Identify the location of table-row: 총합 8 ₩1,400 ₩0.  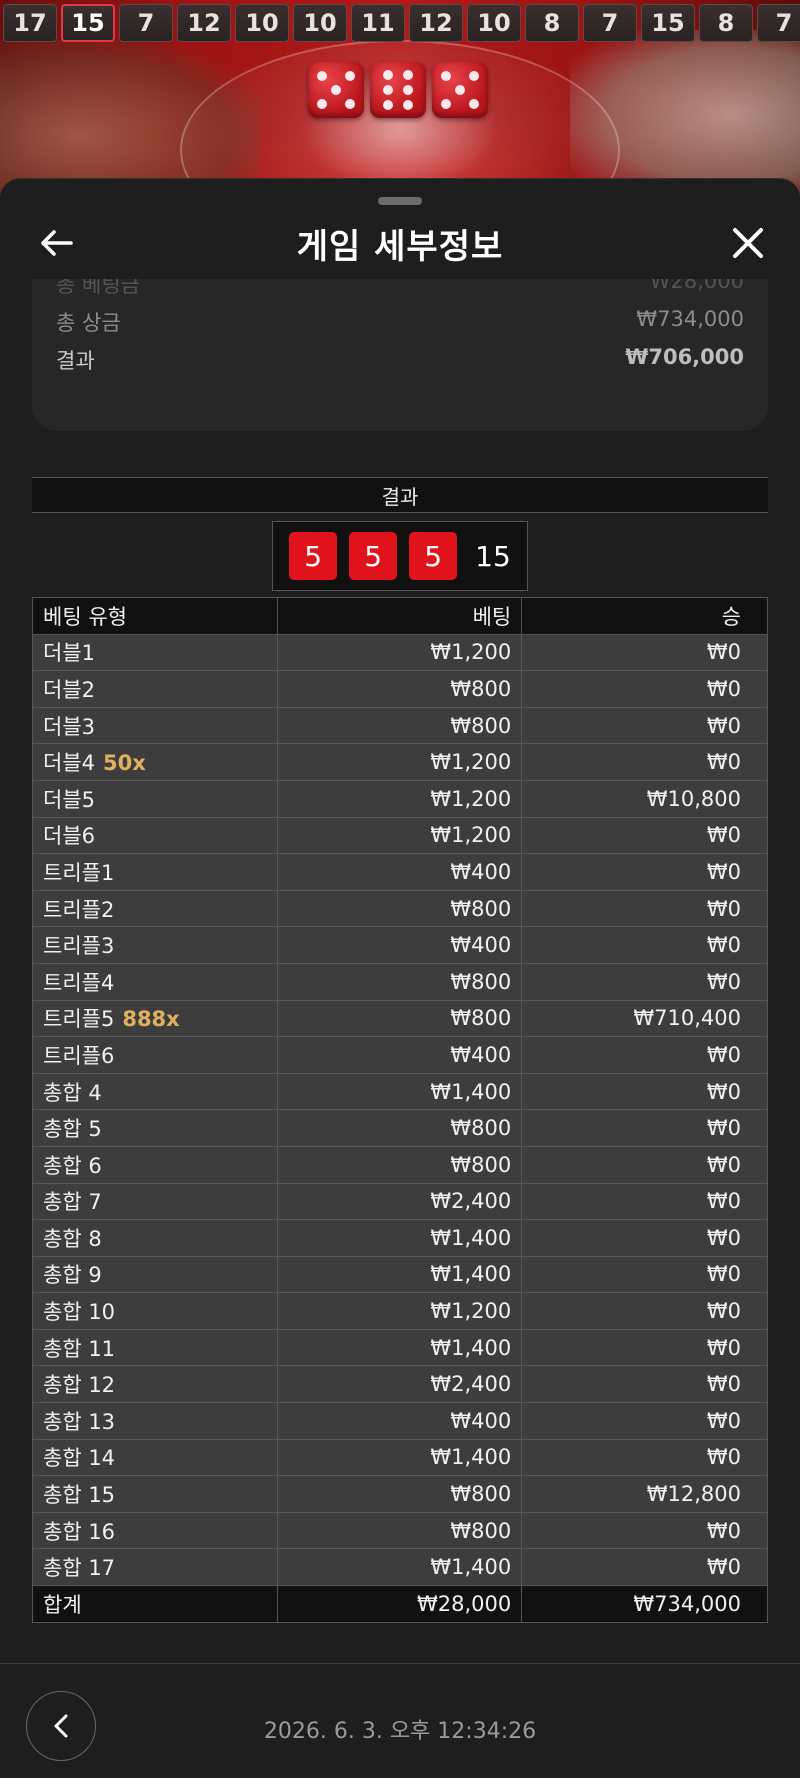
(400, 1238).